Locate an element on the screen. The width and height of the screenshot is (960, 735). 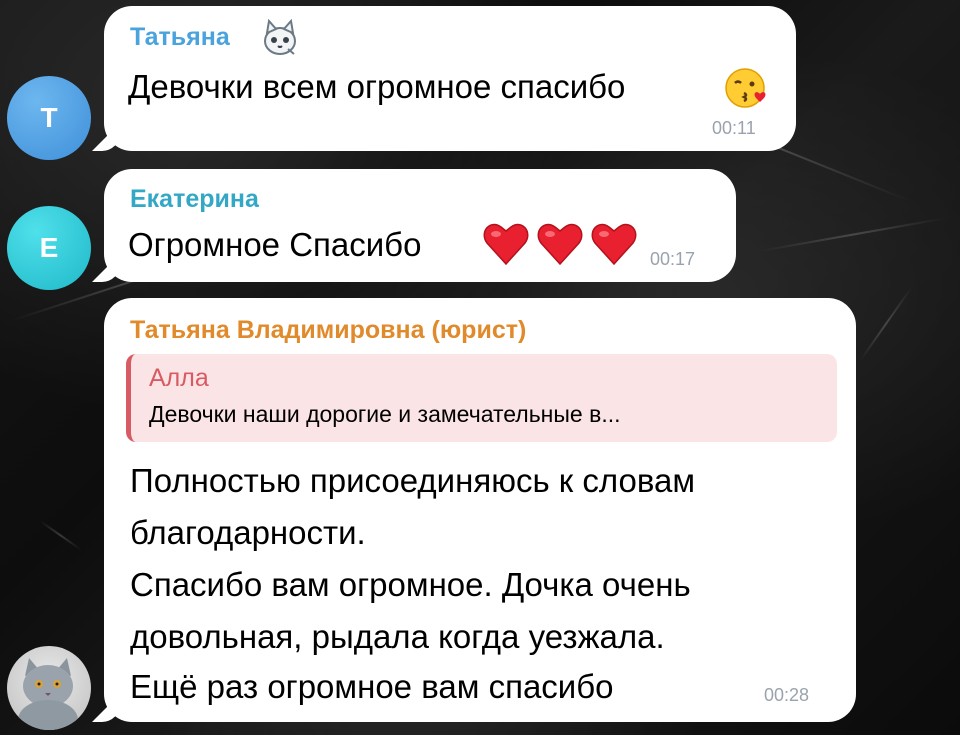
avatar-cat-photo is located at coordinates (49, 688).